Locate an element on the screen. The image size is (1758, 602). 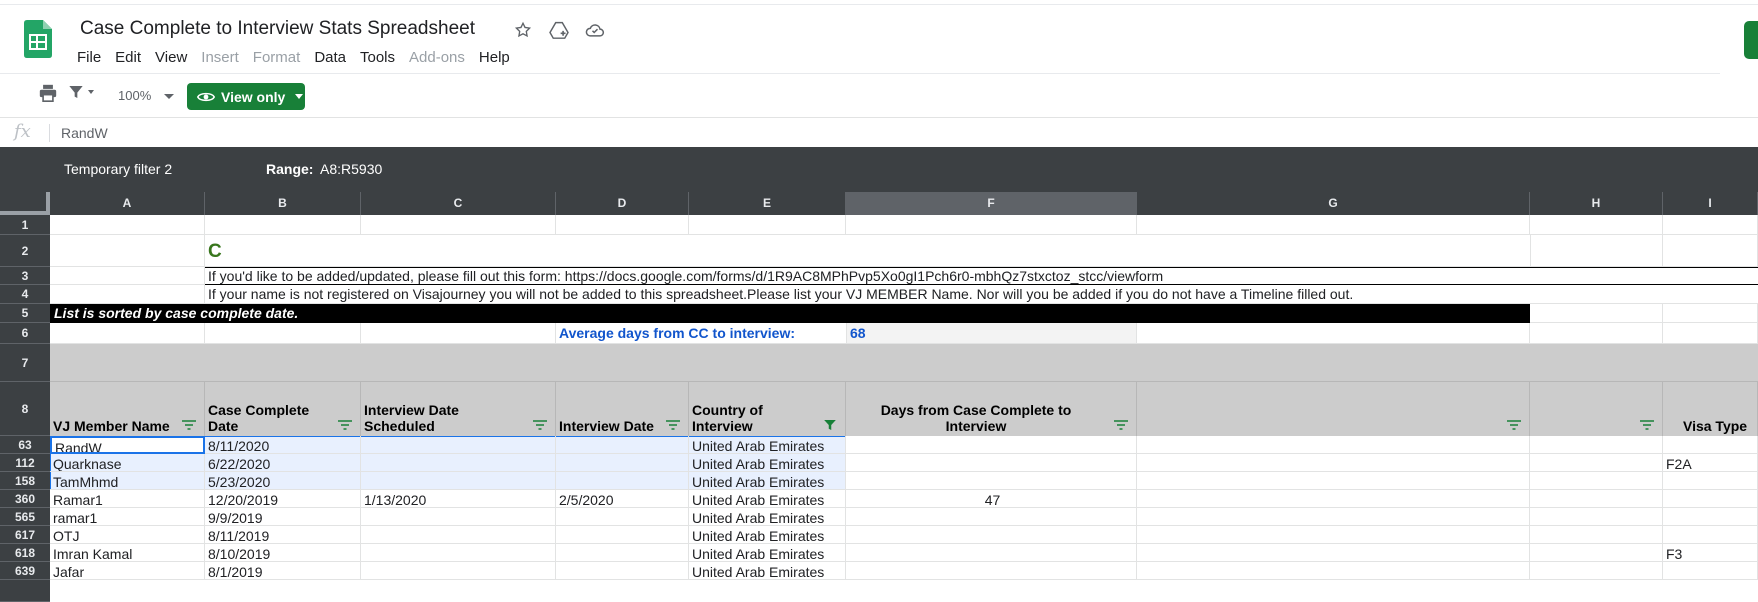
formula-input: RandW is located at coordinates (84, 133).